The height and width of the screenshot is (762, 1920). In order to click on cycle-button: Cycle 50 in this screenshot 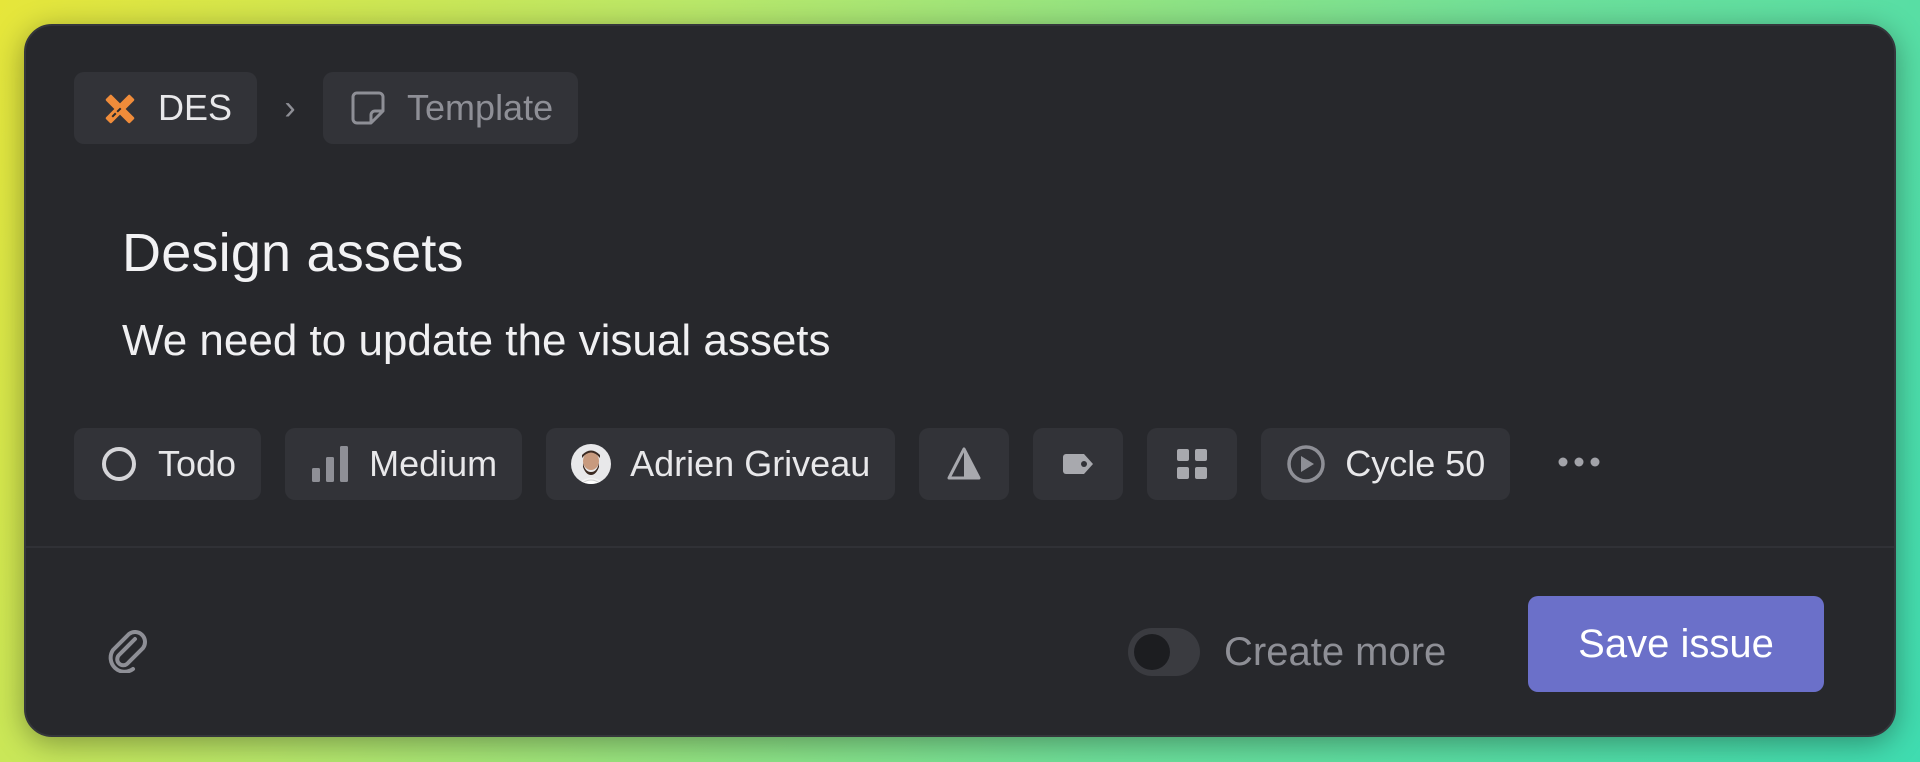, I will do `click(1386, 464)`.